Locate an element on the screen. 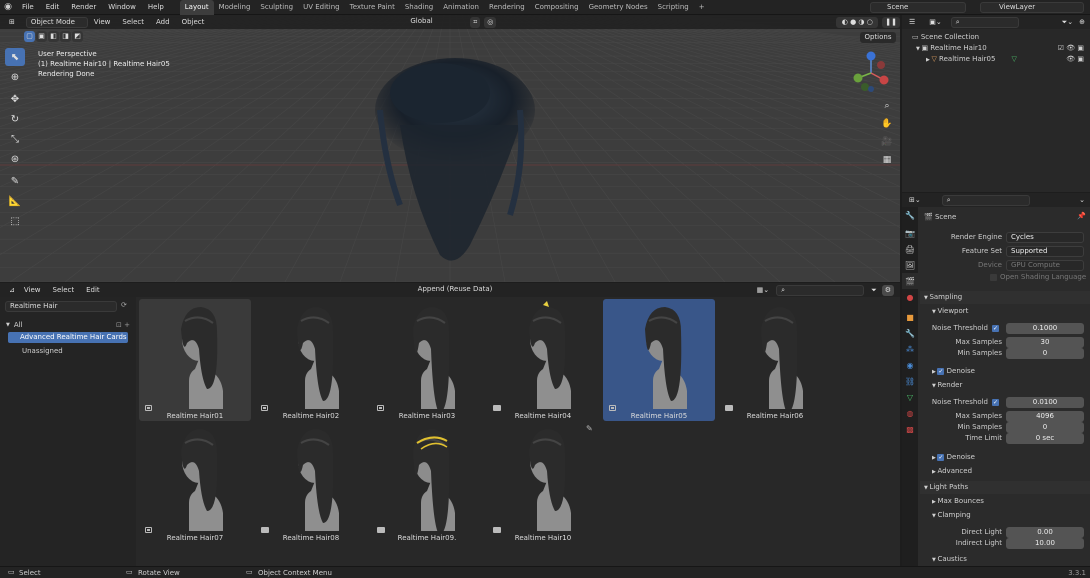 This screenshot has height=578, width=1090. tab-geometry-nodes: Geometry Nodes is located at coordinates (618, 7).